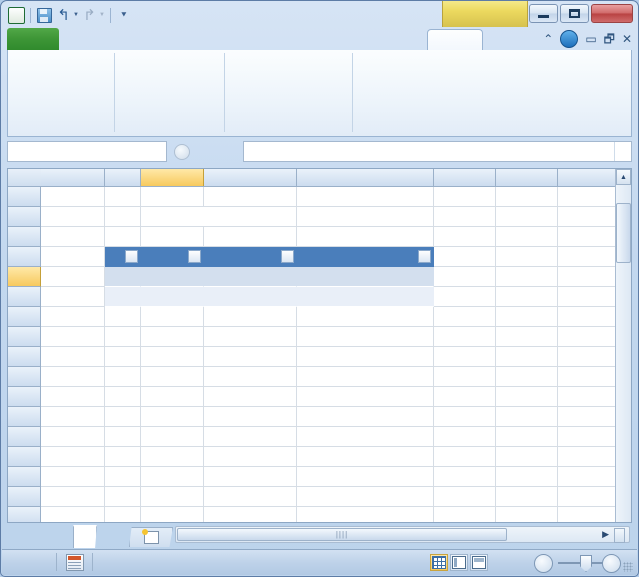 Image resolution: width=639 pixels, height=577 pixels. Describe the element at coordinates (226, 152) in the screenshot. I see `insert-function-icon` at that location.